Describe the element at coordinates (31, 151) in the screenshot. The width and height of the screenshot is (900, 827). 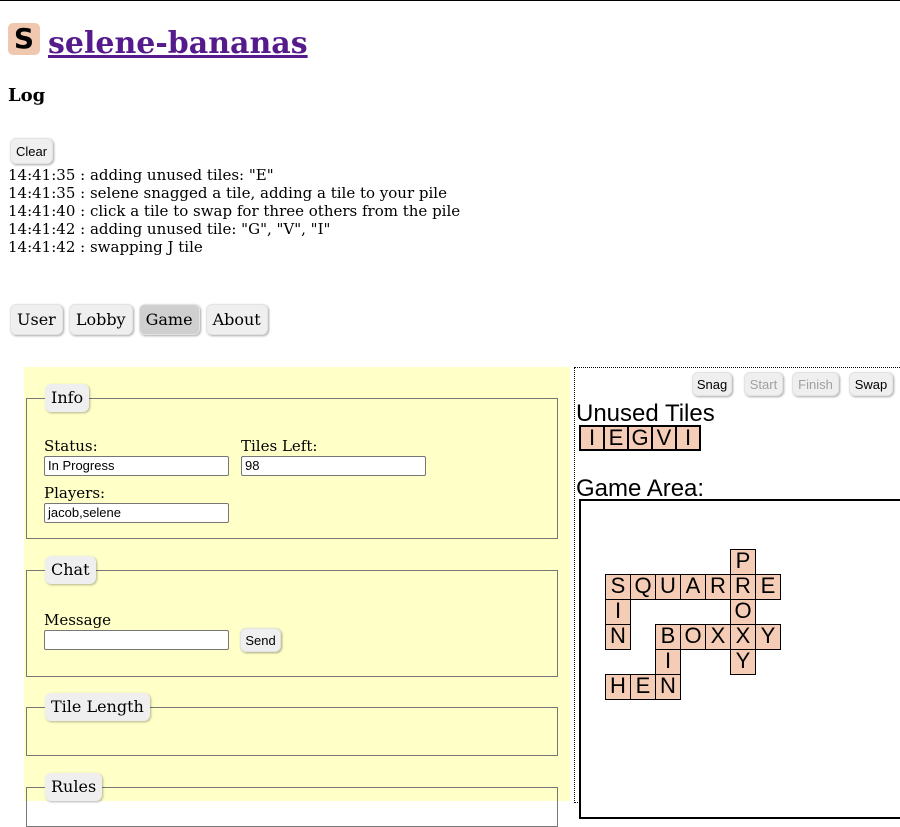
I see `clear-log-button: Clear` at that location.